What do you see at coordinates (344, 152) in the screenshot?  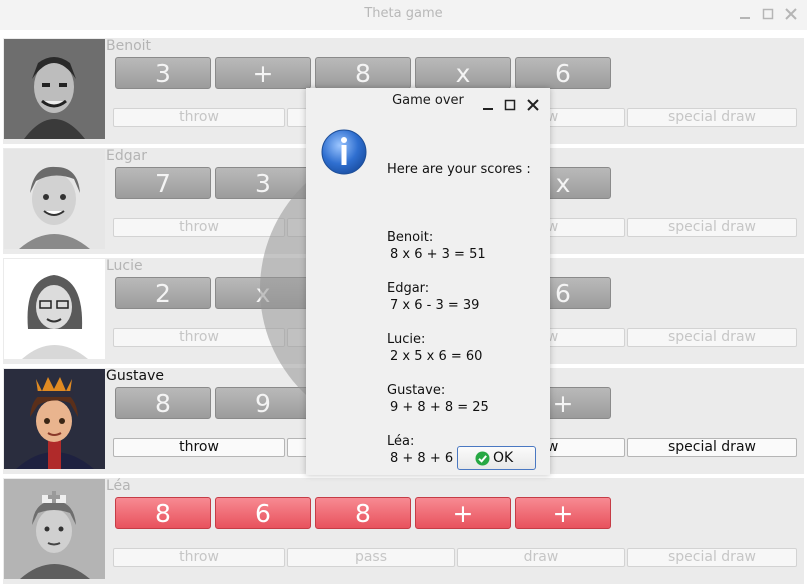 I see `info-icon` at bounding box center [344, 152].